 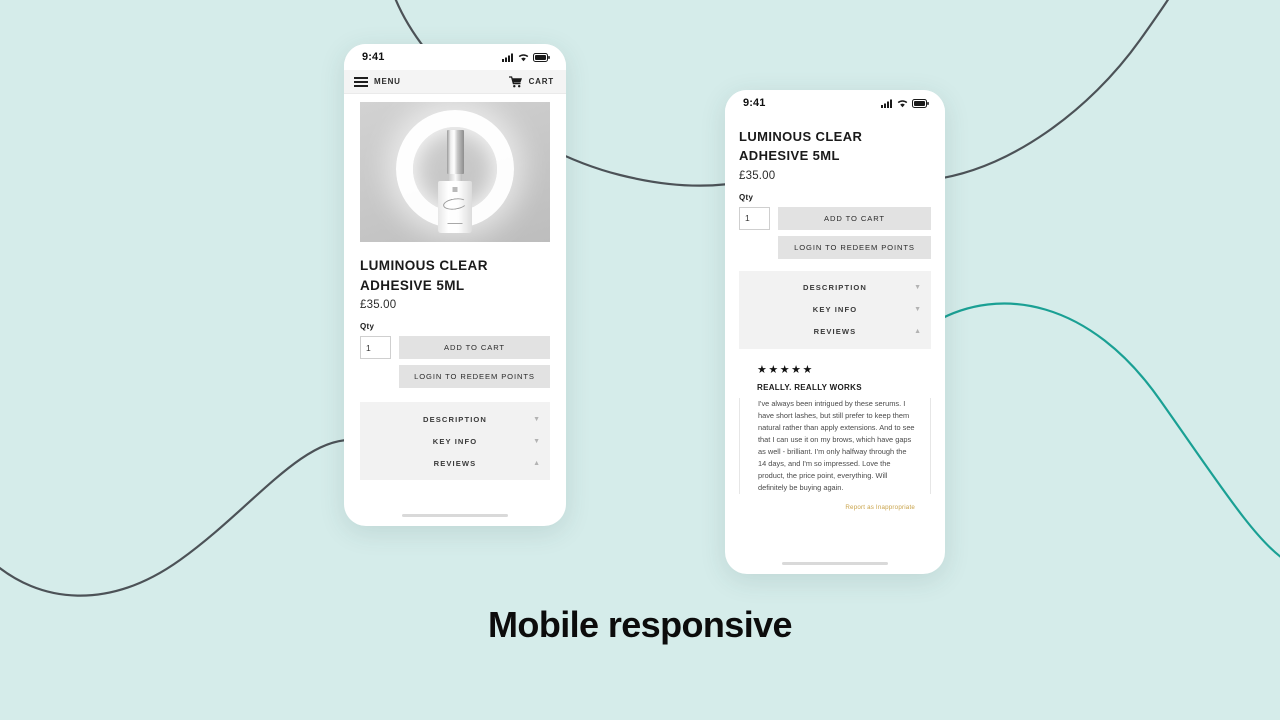 I want to click on star-rating-icon: ★★★★★, so click(x=785, y=369).